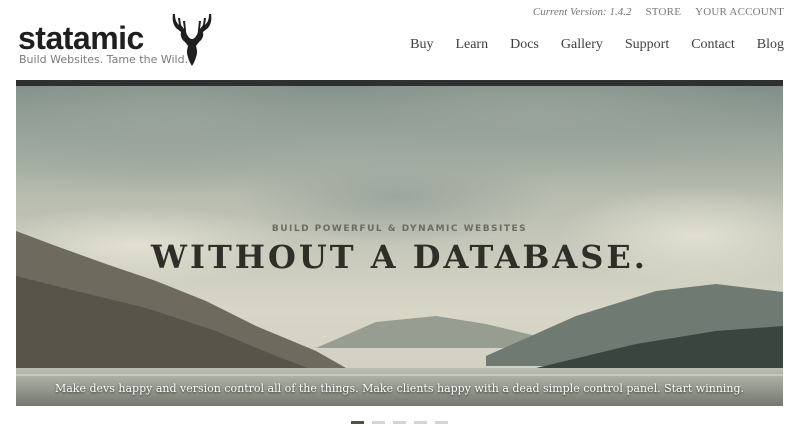 The width and height of the screenshot is (800, 425). I want to click on hero-kicker: BUILD POWERFUL & DYNAMIC WEBSITES, so click(399, 229).